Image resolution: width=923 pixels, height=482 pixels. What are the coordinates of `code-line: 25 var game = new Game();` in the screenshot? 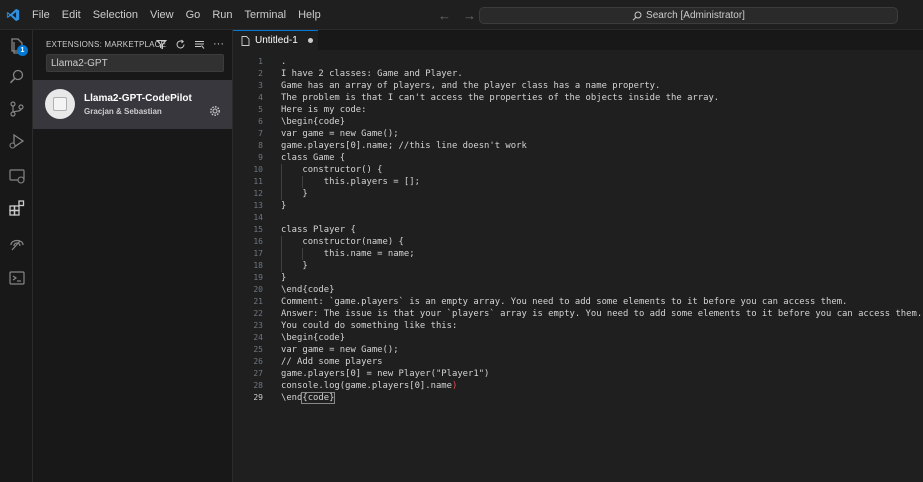 It's located at (578, 350).